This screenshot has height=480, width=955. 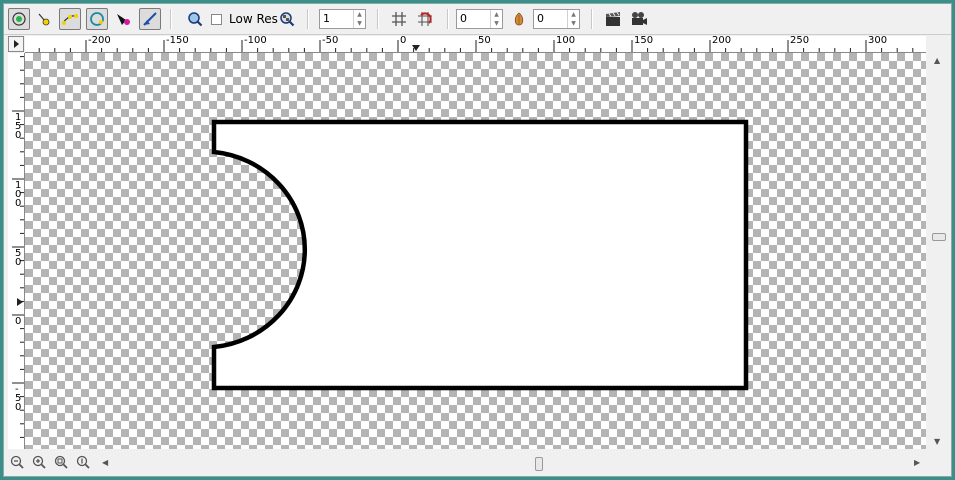 I want to click on ruler-label: -100, so click(x=255, y=41).